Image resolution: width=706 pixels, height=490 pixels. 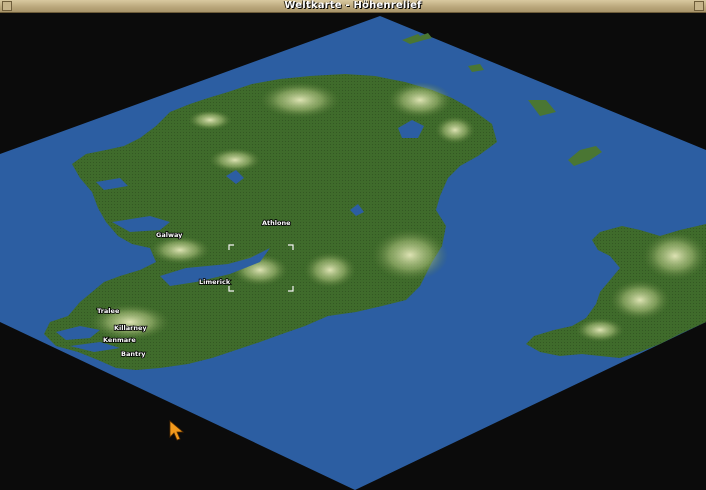 I want to click on arrow-cursor-icon, so click(x=177, y=430).